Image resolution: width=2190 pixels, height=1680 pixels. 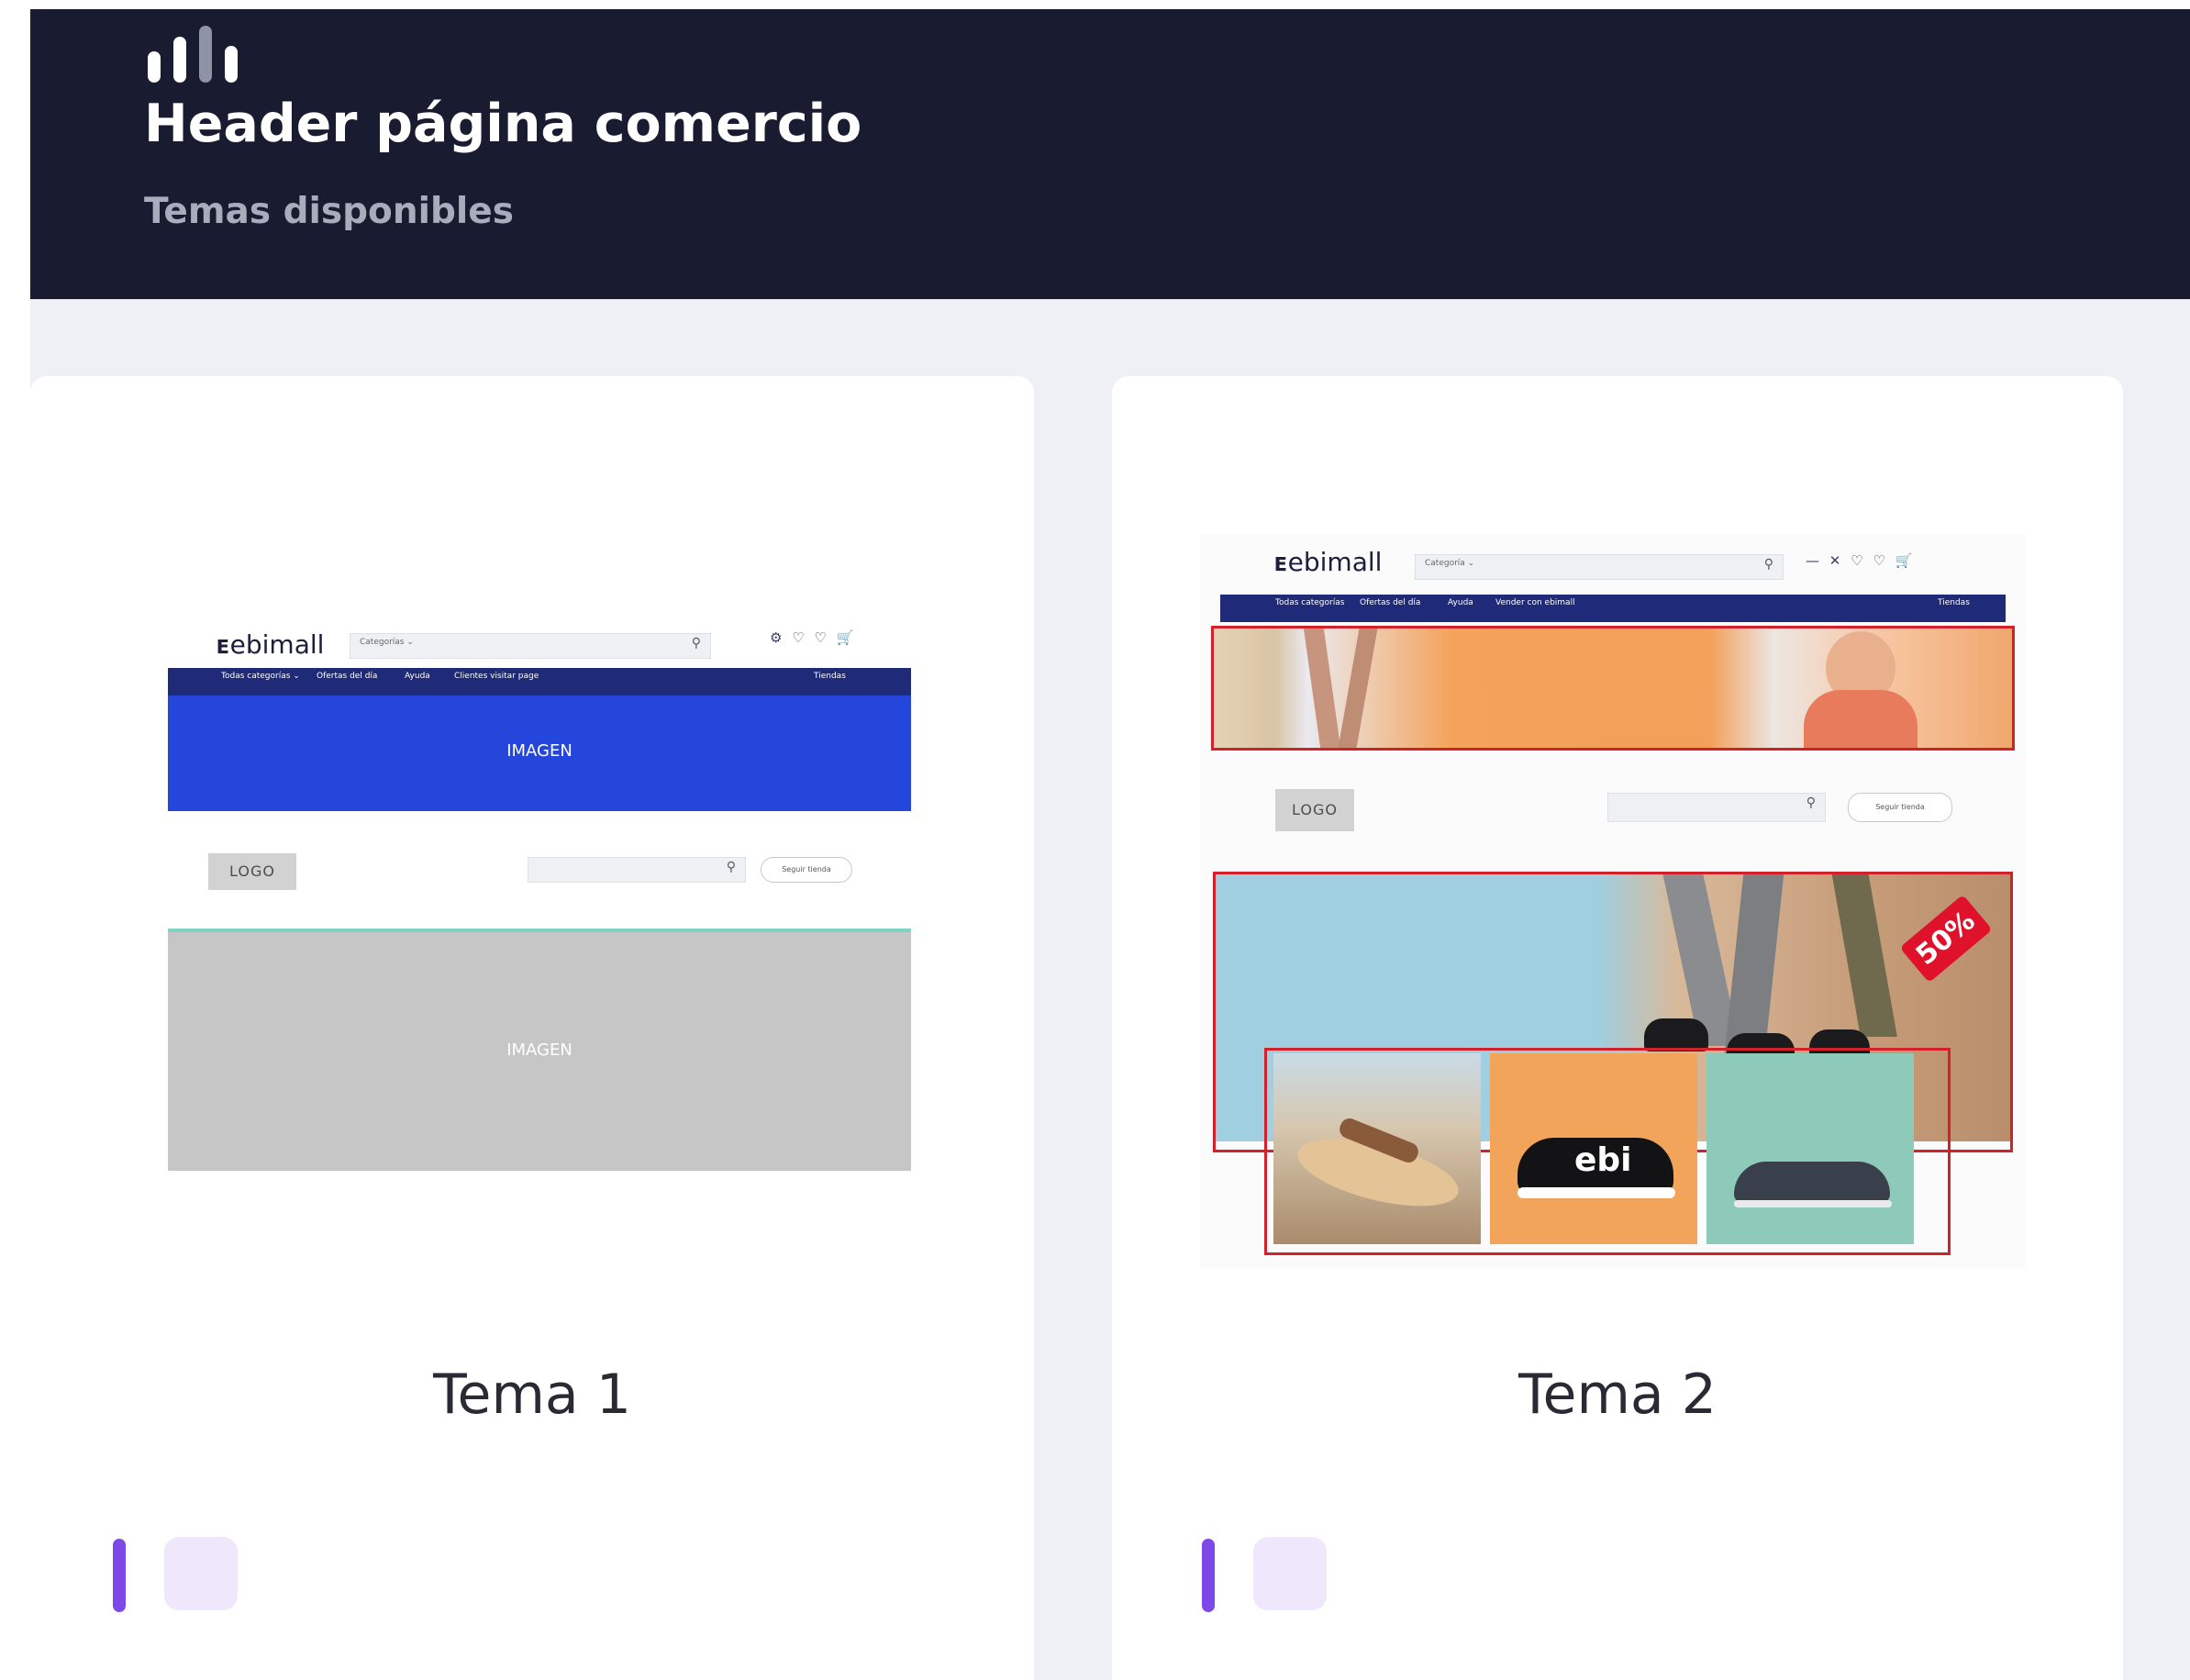 I want to click on theme-1-select-chip, so click(x=201, y=1573).